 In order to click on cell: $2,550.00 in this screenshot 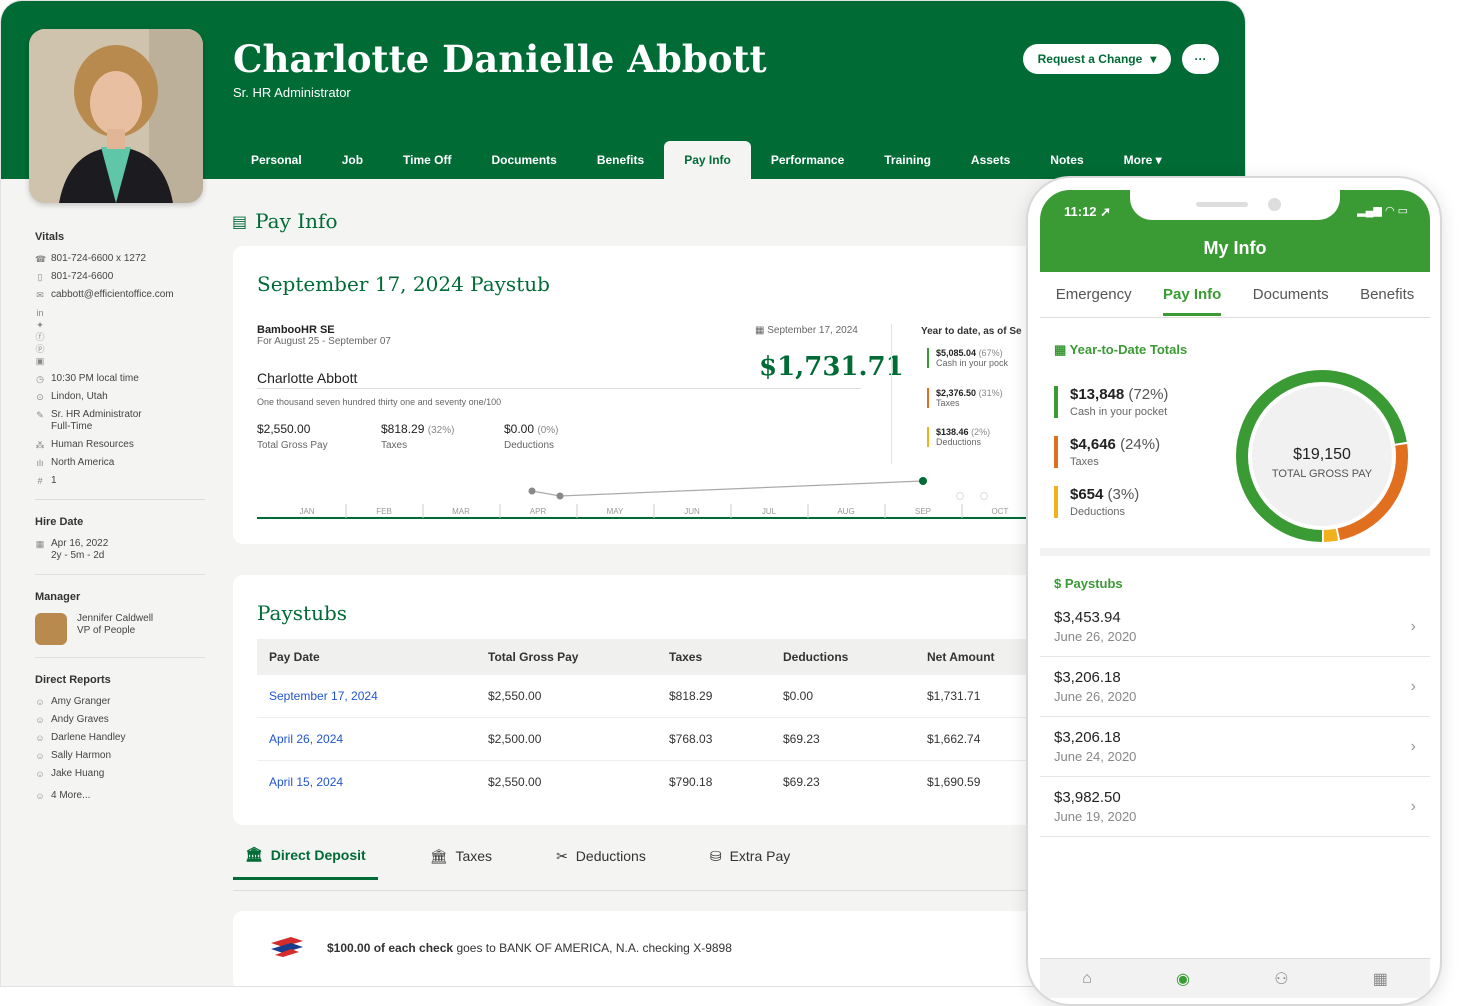, I will do `click(566, 696)`.